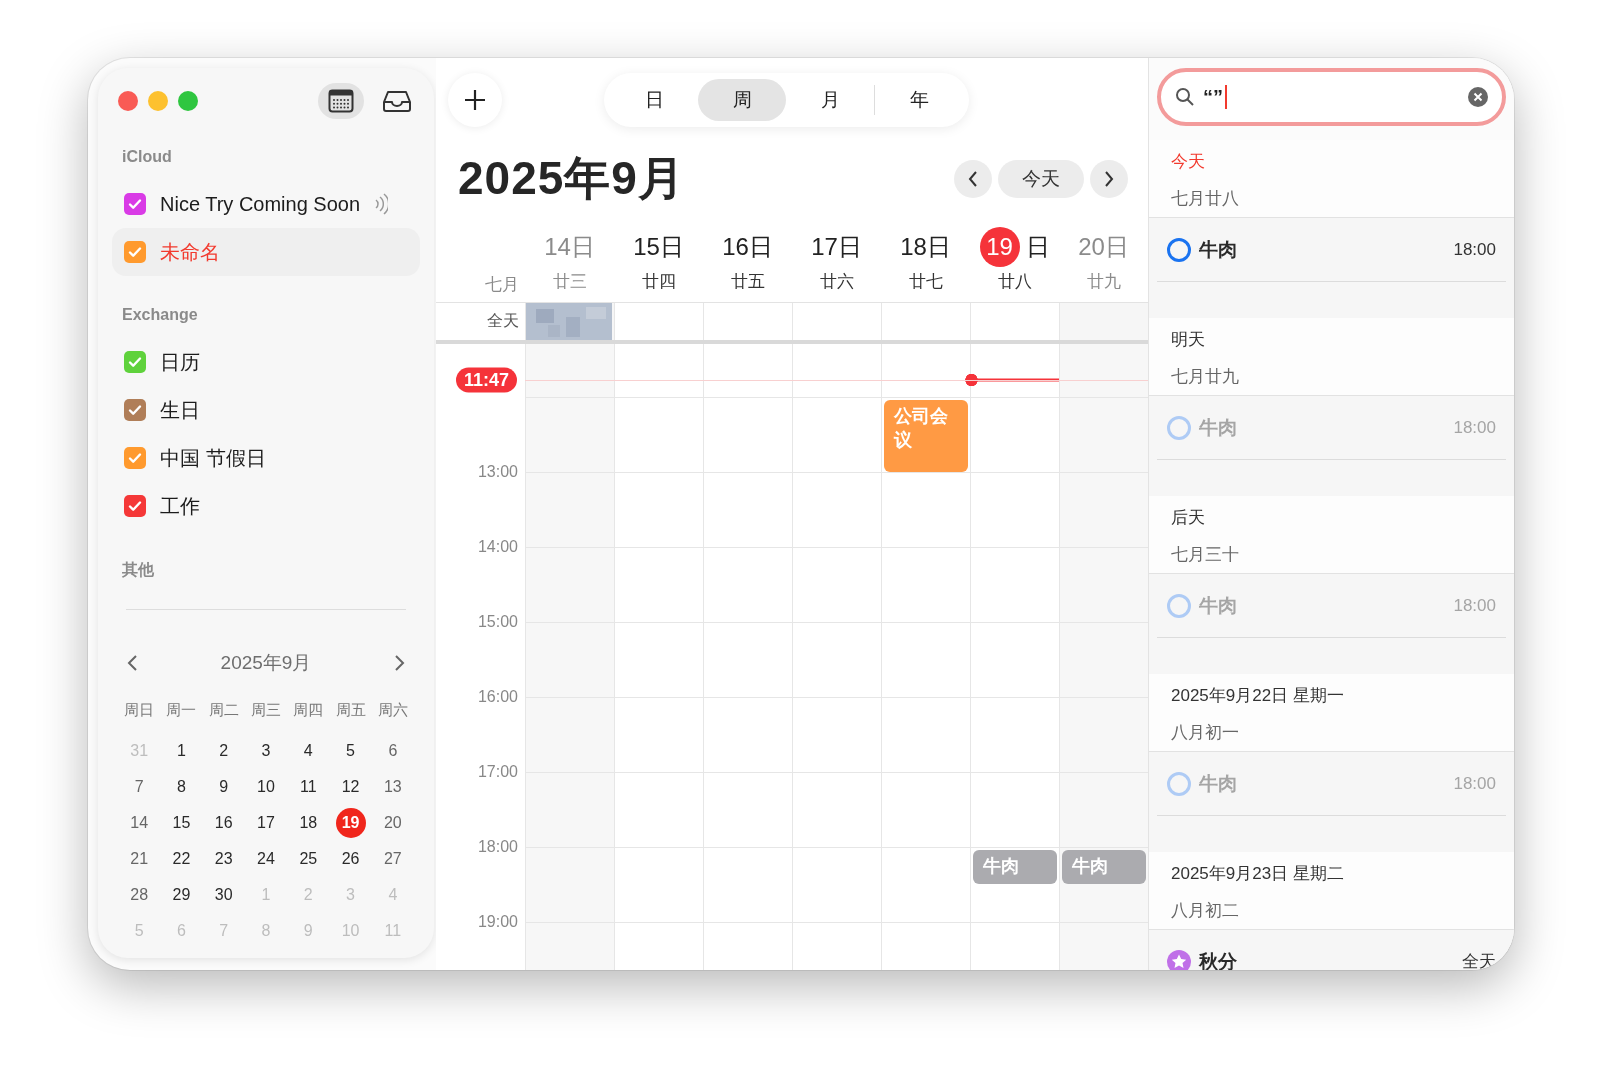  Describe the element at coordinates (1103, 321) in the screenshot. I see `all-day-cell` at that location.